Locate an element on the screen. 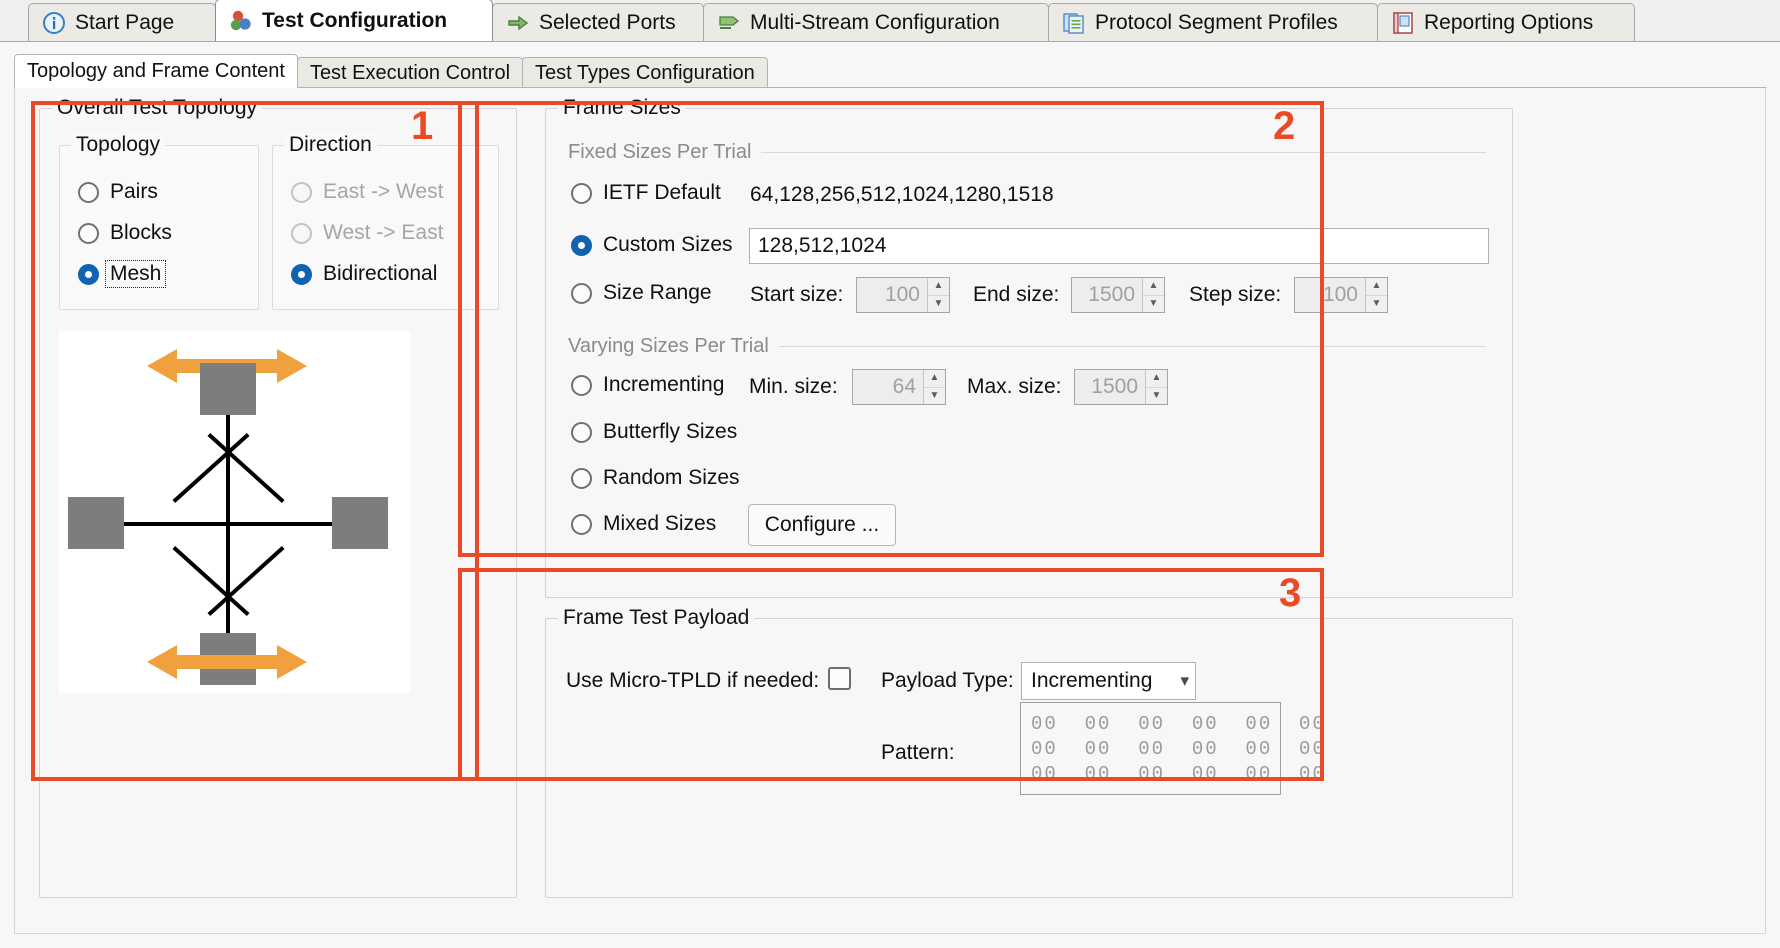 The width and height of the screenshot is (1780, 948). end-size-spinner: 1500 ▲ ▼ is located at coordinates (1118, 295).